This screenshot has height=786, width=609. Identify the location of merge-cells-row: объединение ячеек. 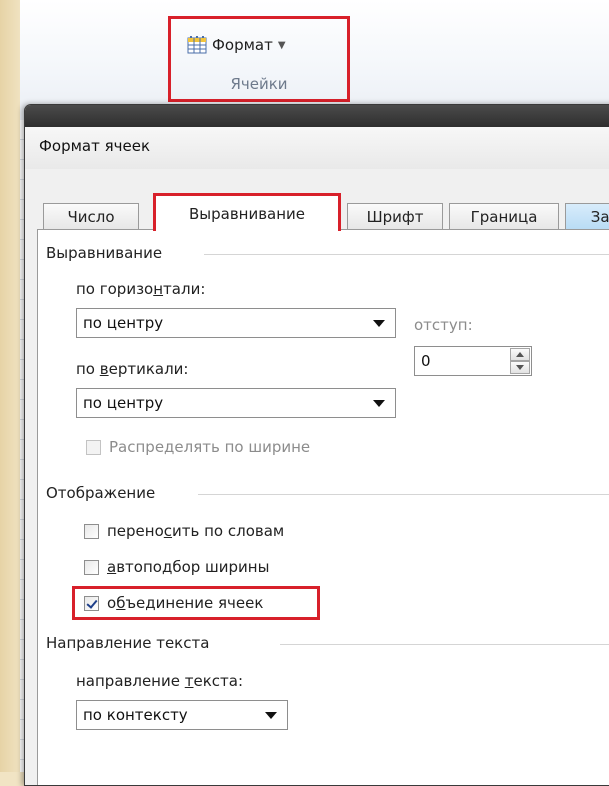
(173, 603).